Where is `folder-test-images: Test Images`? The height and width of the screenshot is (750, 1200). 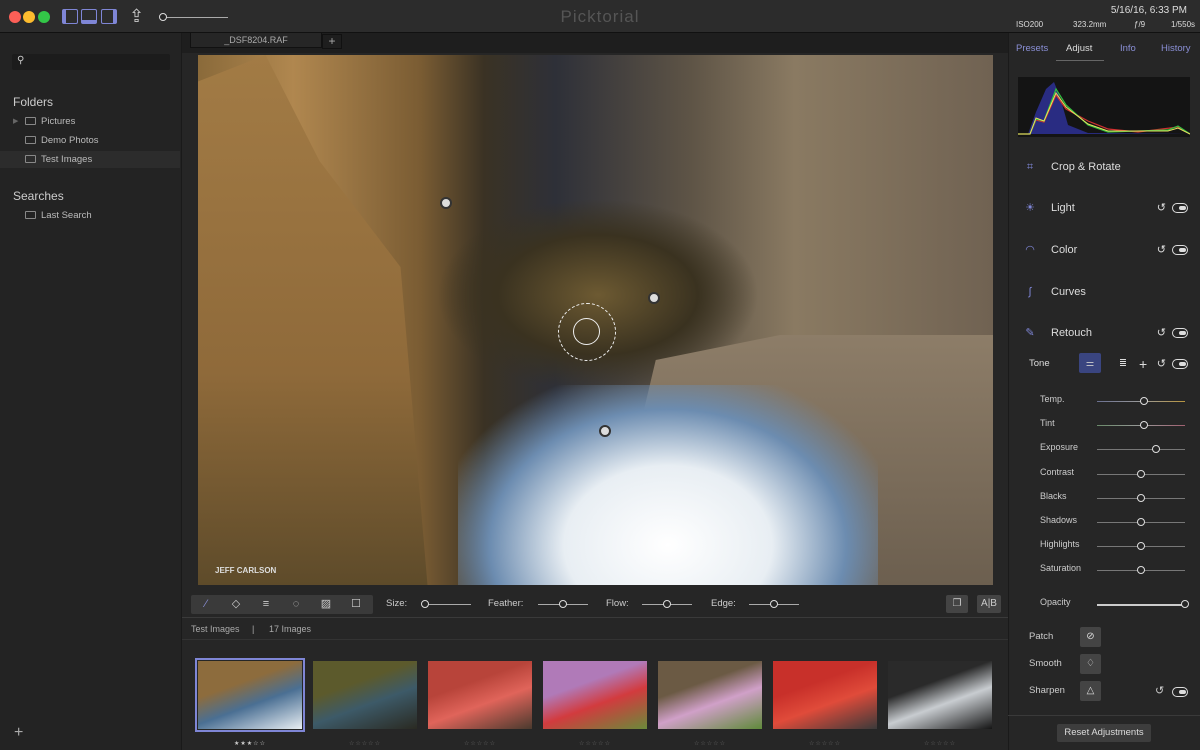 folder-test-images: Test Images is located at coordinates (90, 159).